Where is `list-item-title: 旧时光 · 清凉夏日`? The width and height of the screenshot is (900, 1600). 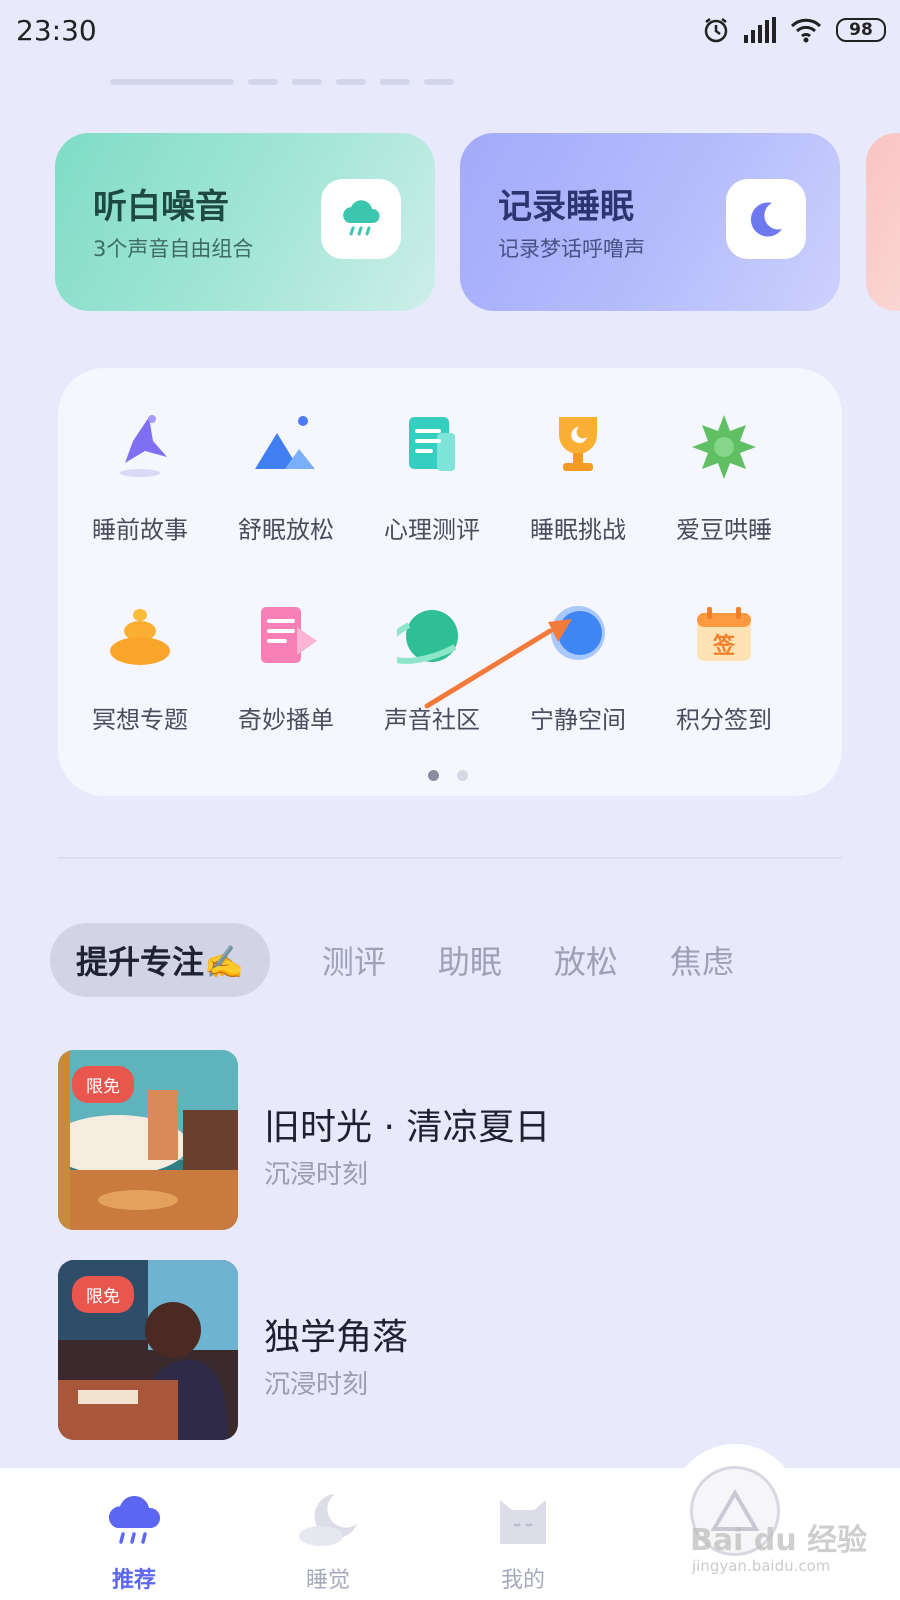
list-item-title: 旧时光 · 清凉夏日 is located at coordinates (407, 1127).